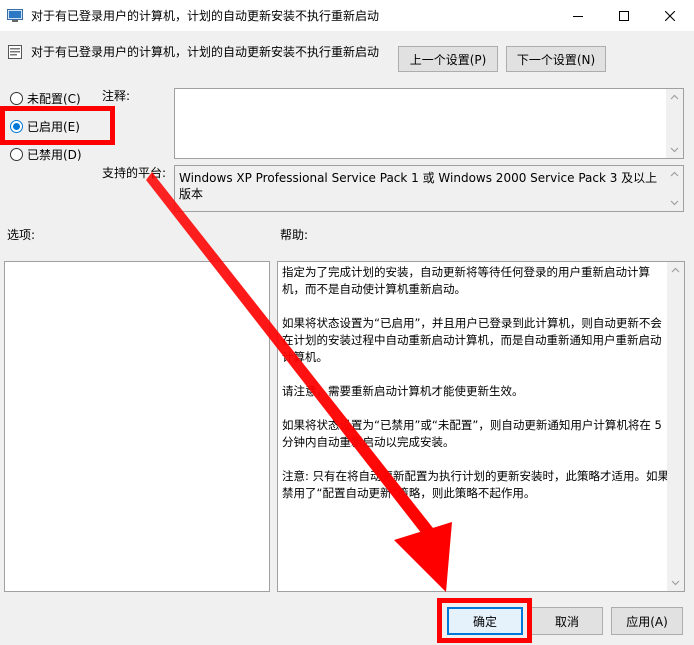 This screenshot has width=694, height=645. I want to click on enabled-highlight-box, so click(57, 125).